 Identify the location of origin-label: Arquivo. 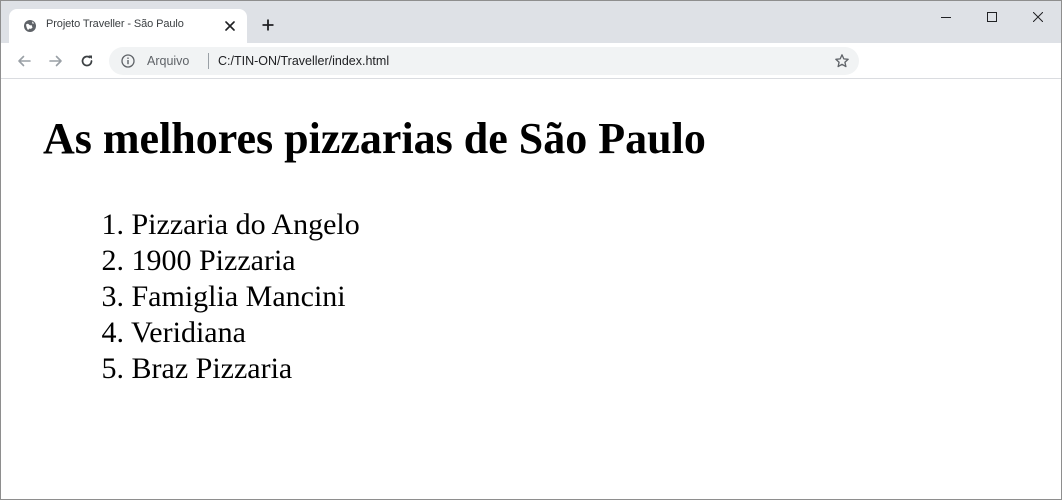
(168, 61).